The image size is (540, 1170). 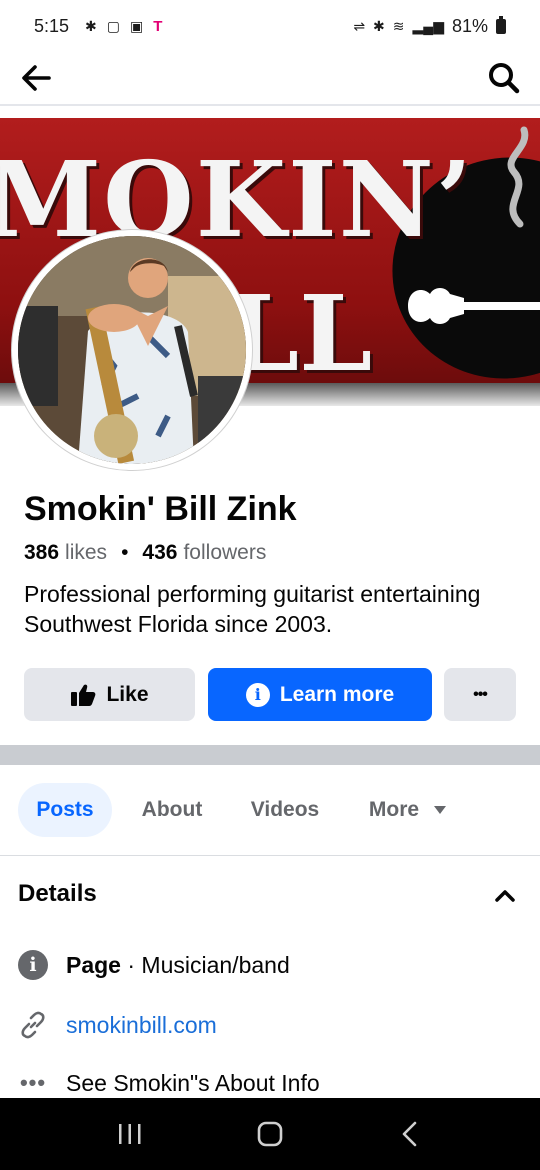 I want to click on more-options-icon: •••, so click(x=480, y=694).